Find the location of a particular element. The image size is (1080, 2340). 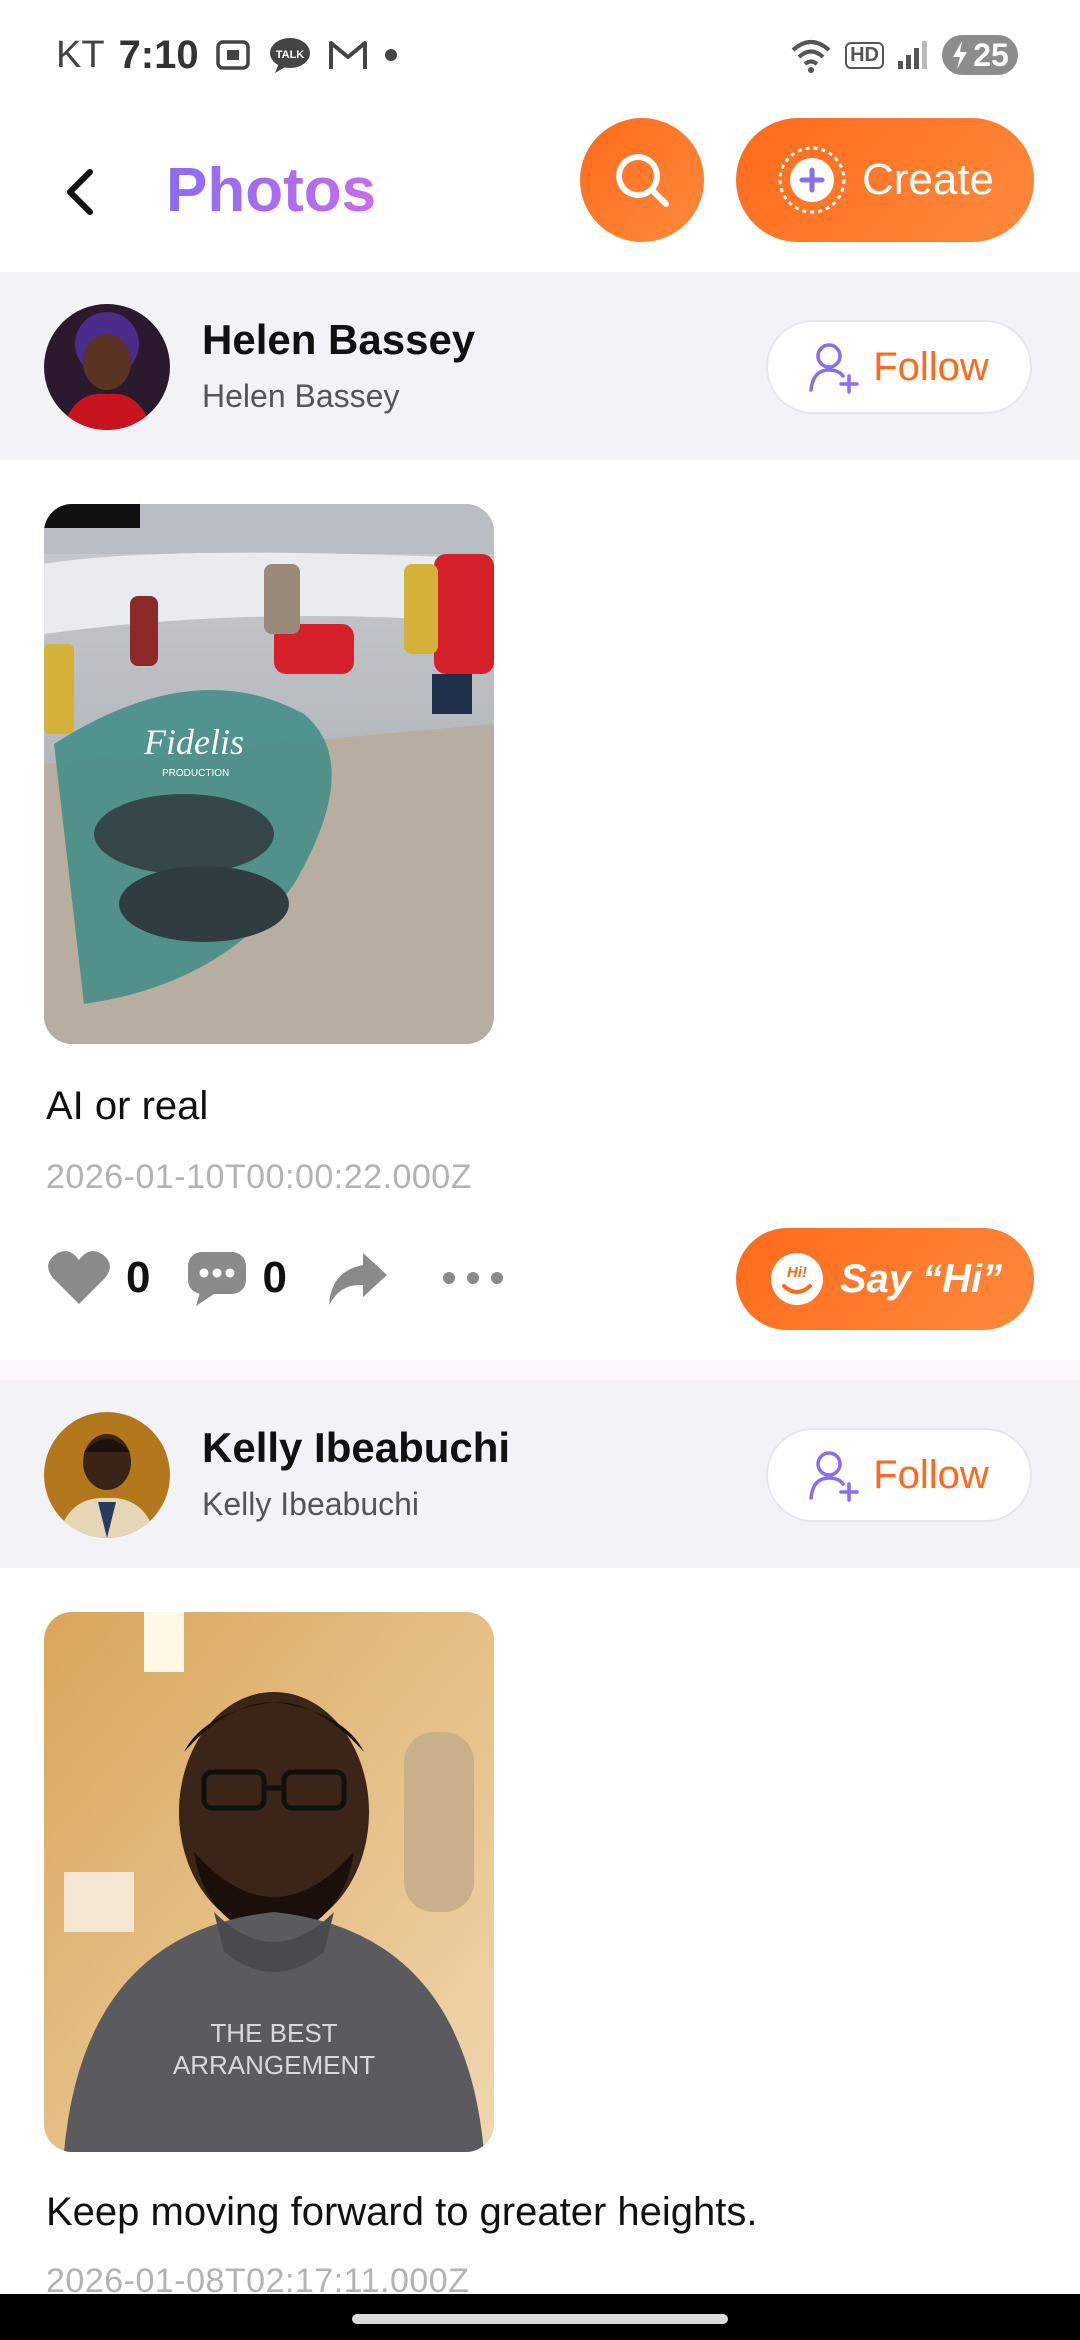

home-gesture-handle is located at coordinates (540, 2319).